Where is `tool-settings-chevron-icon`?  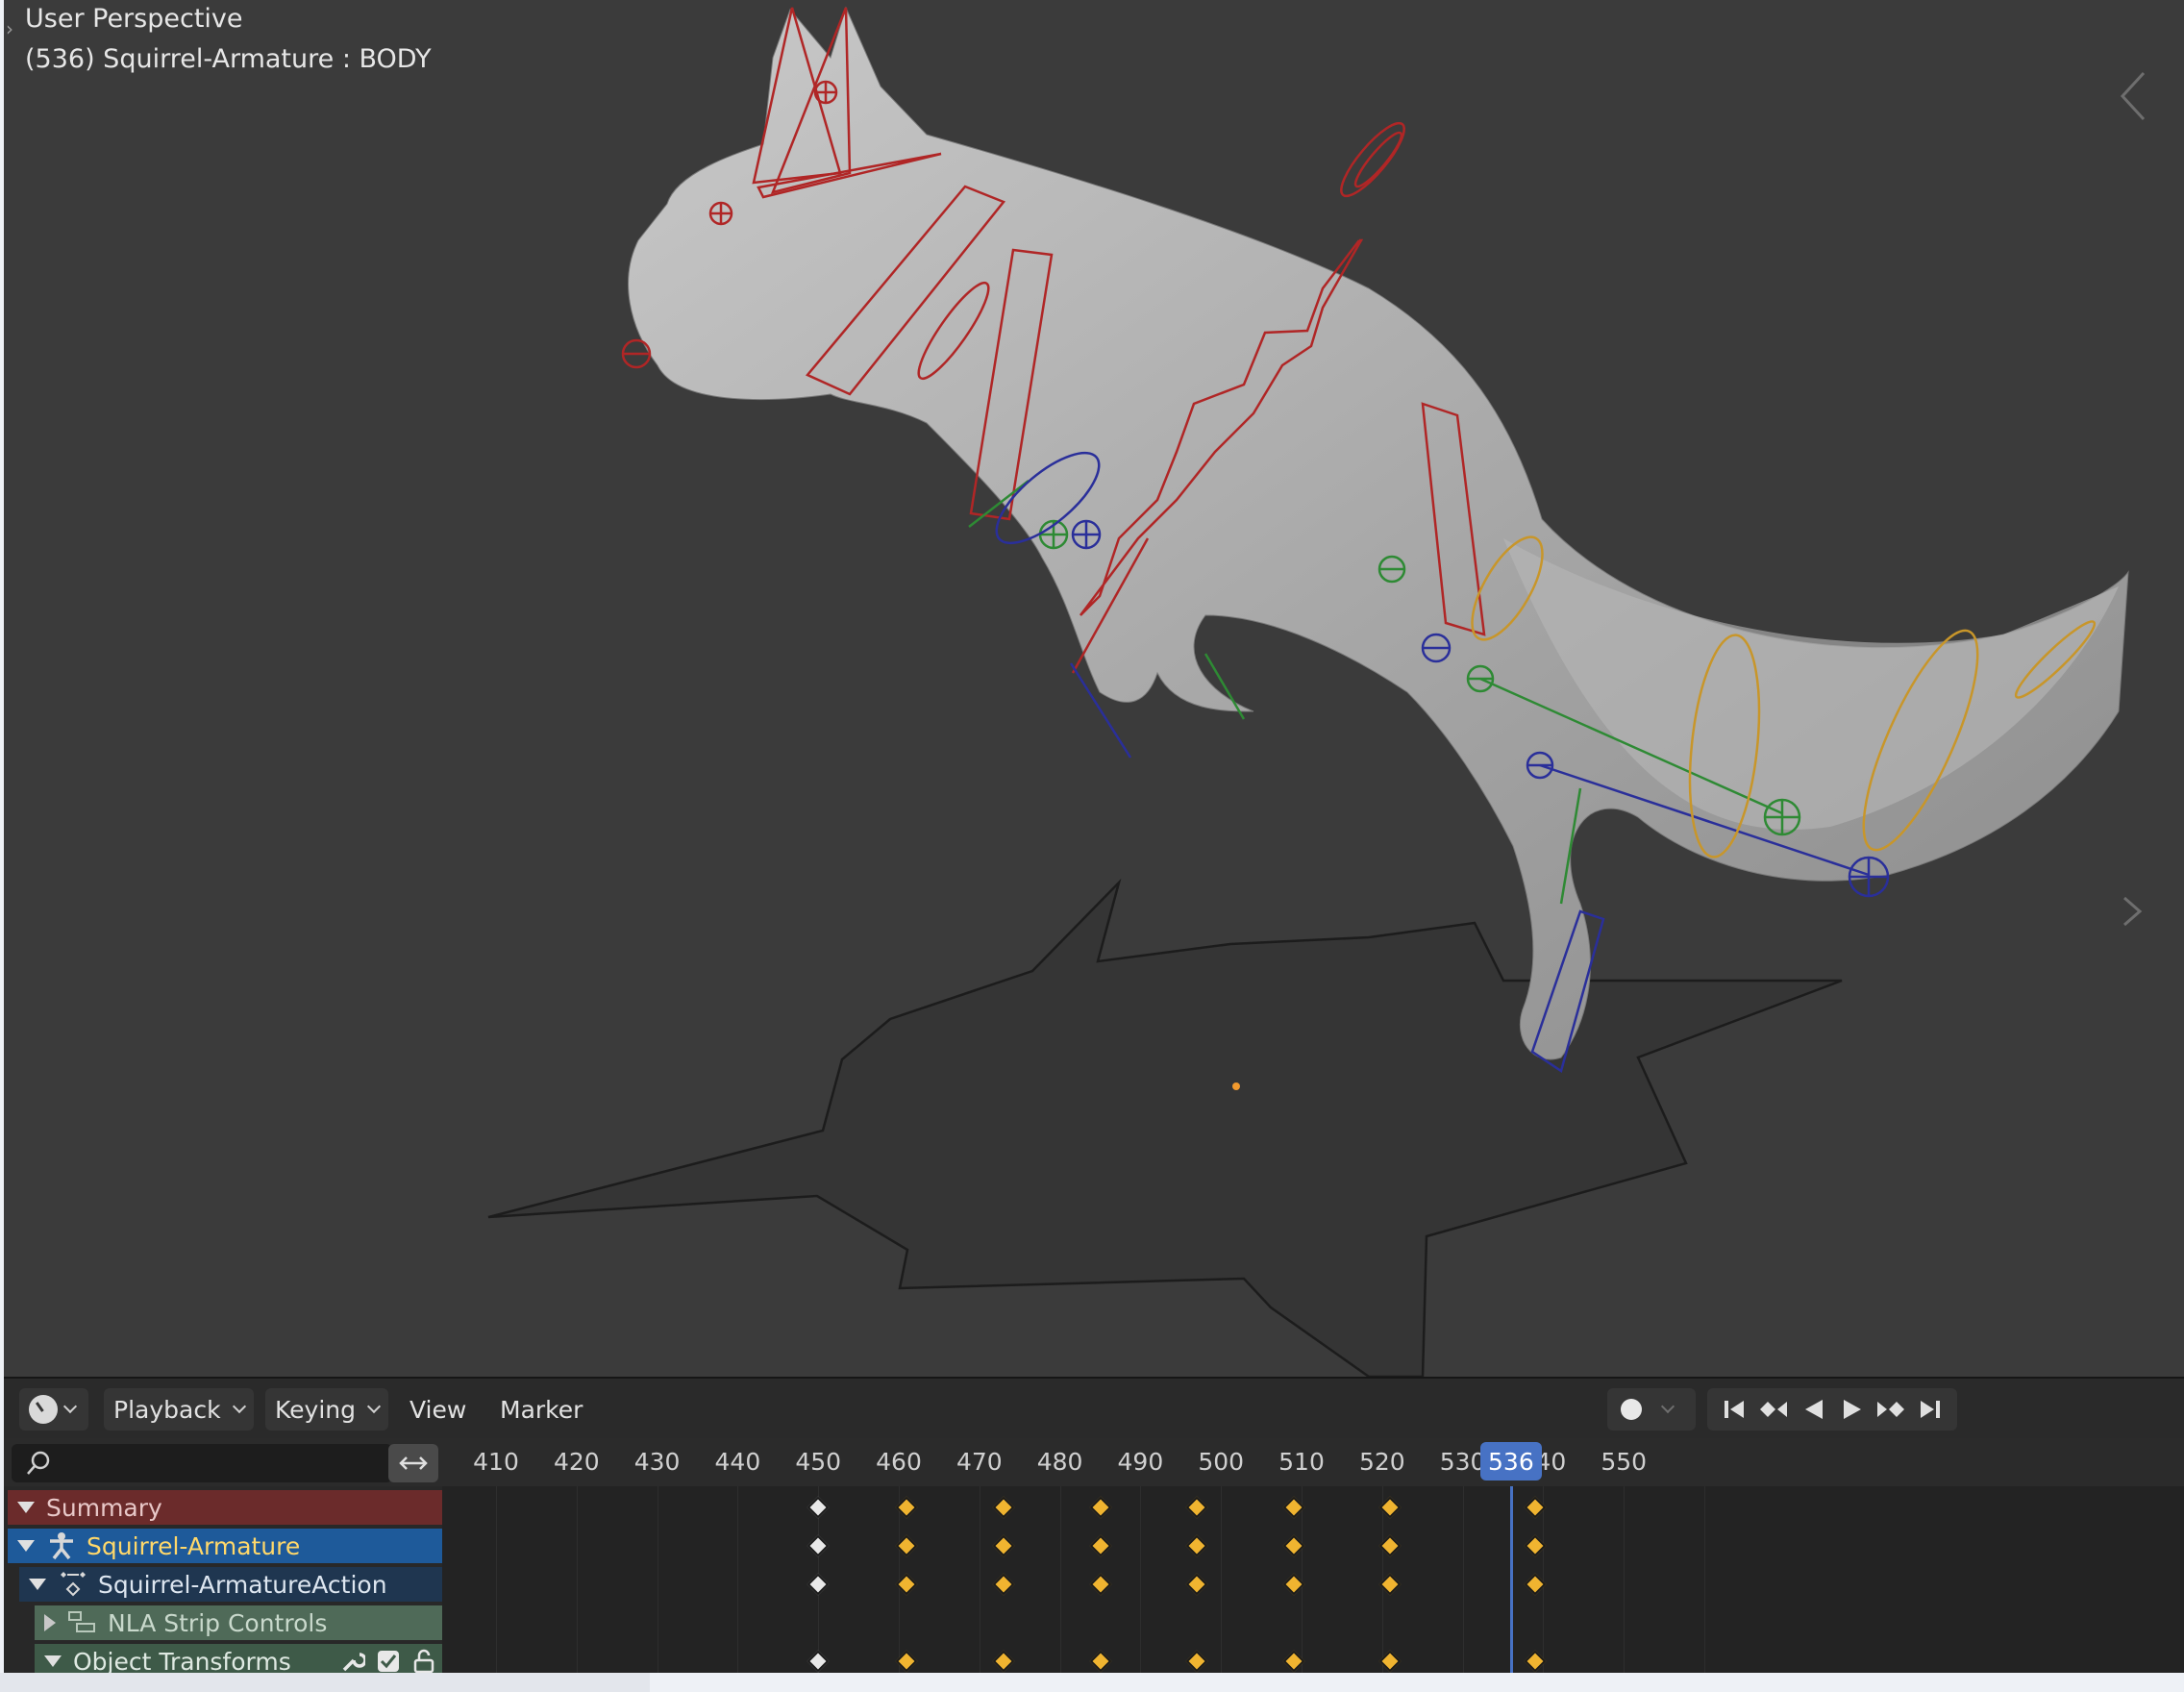
tool-settings-chevron-icon is located at coordinates (2133, 911).